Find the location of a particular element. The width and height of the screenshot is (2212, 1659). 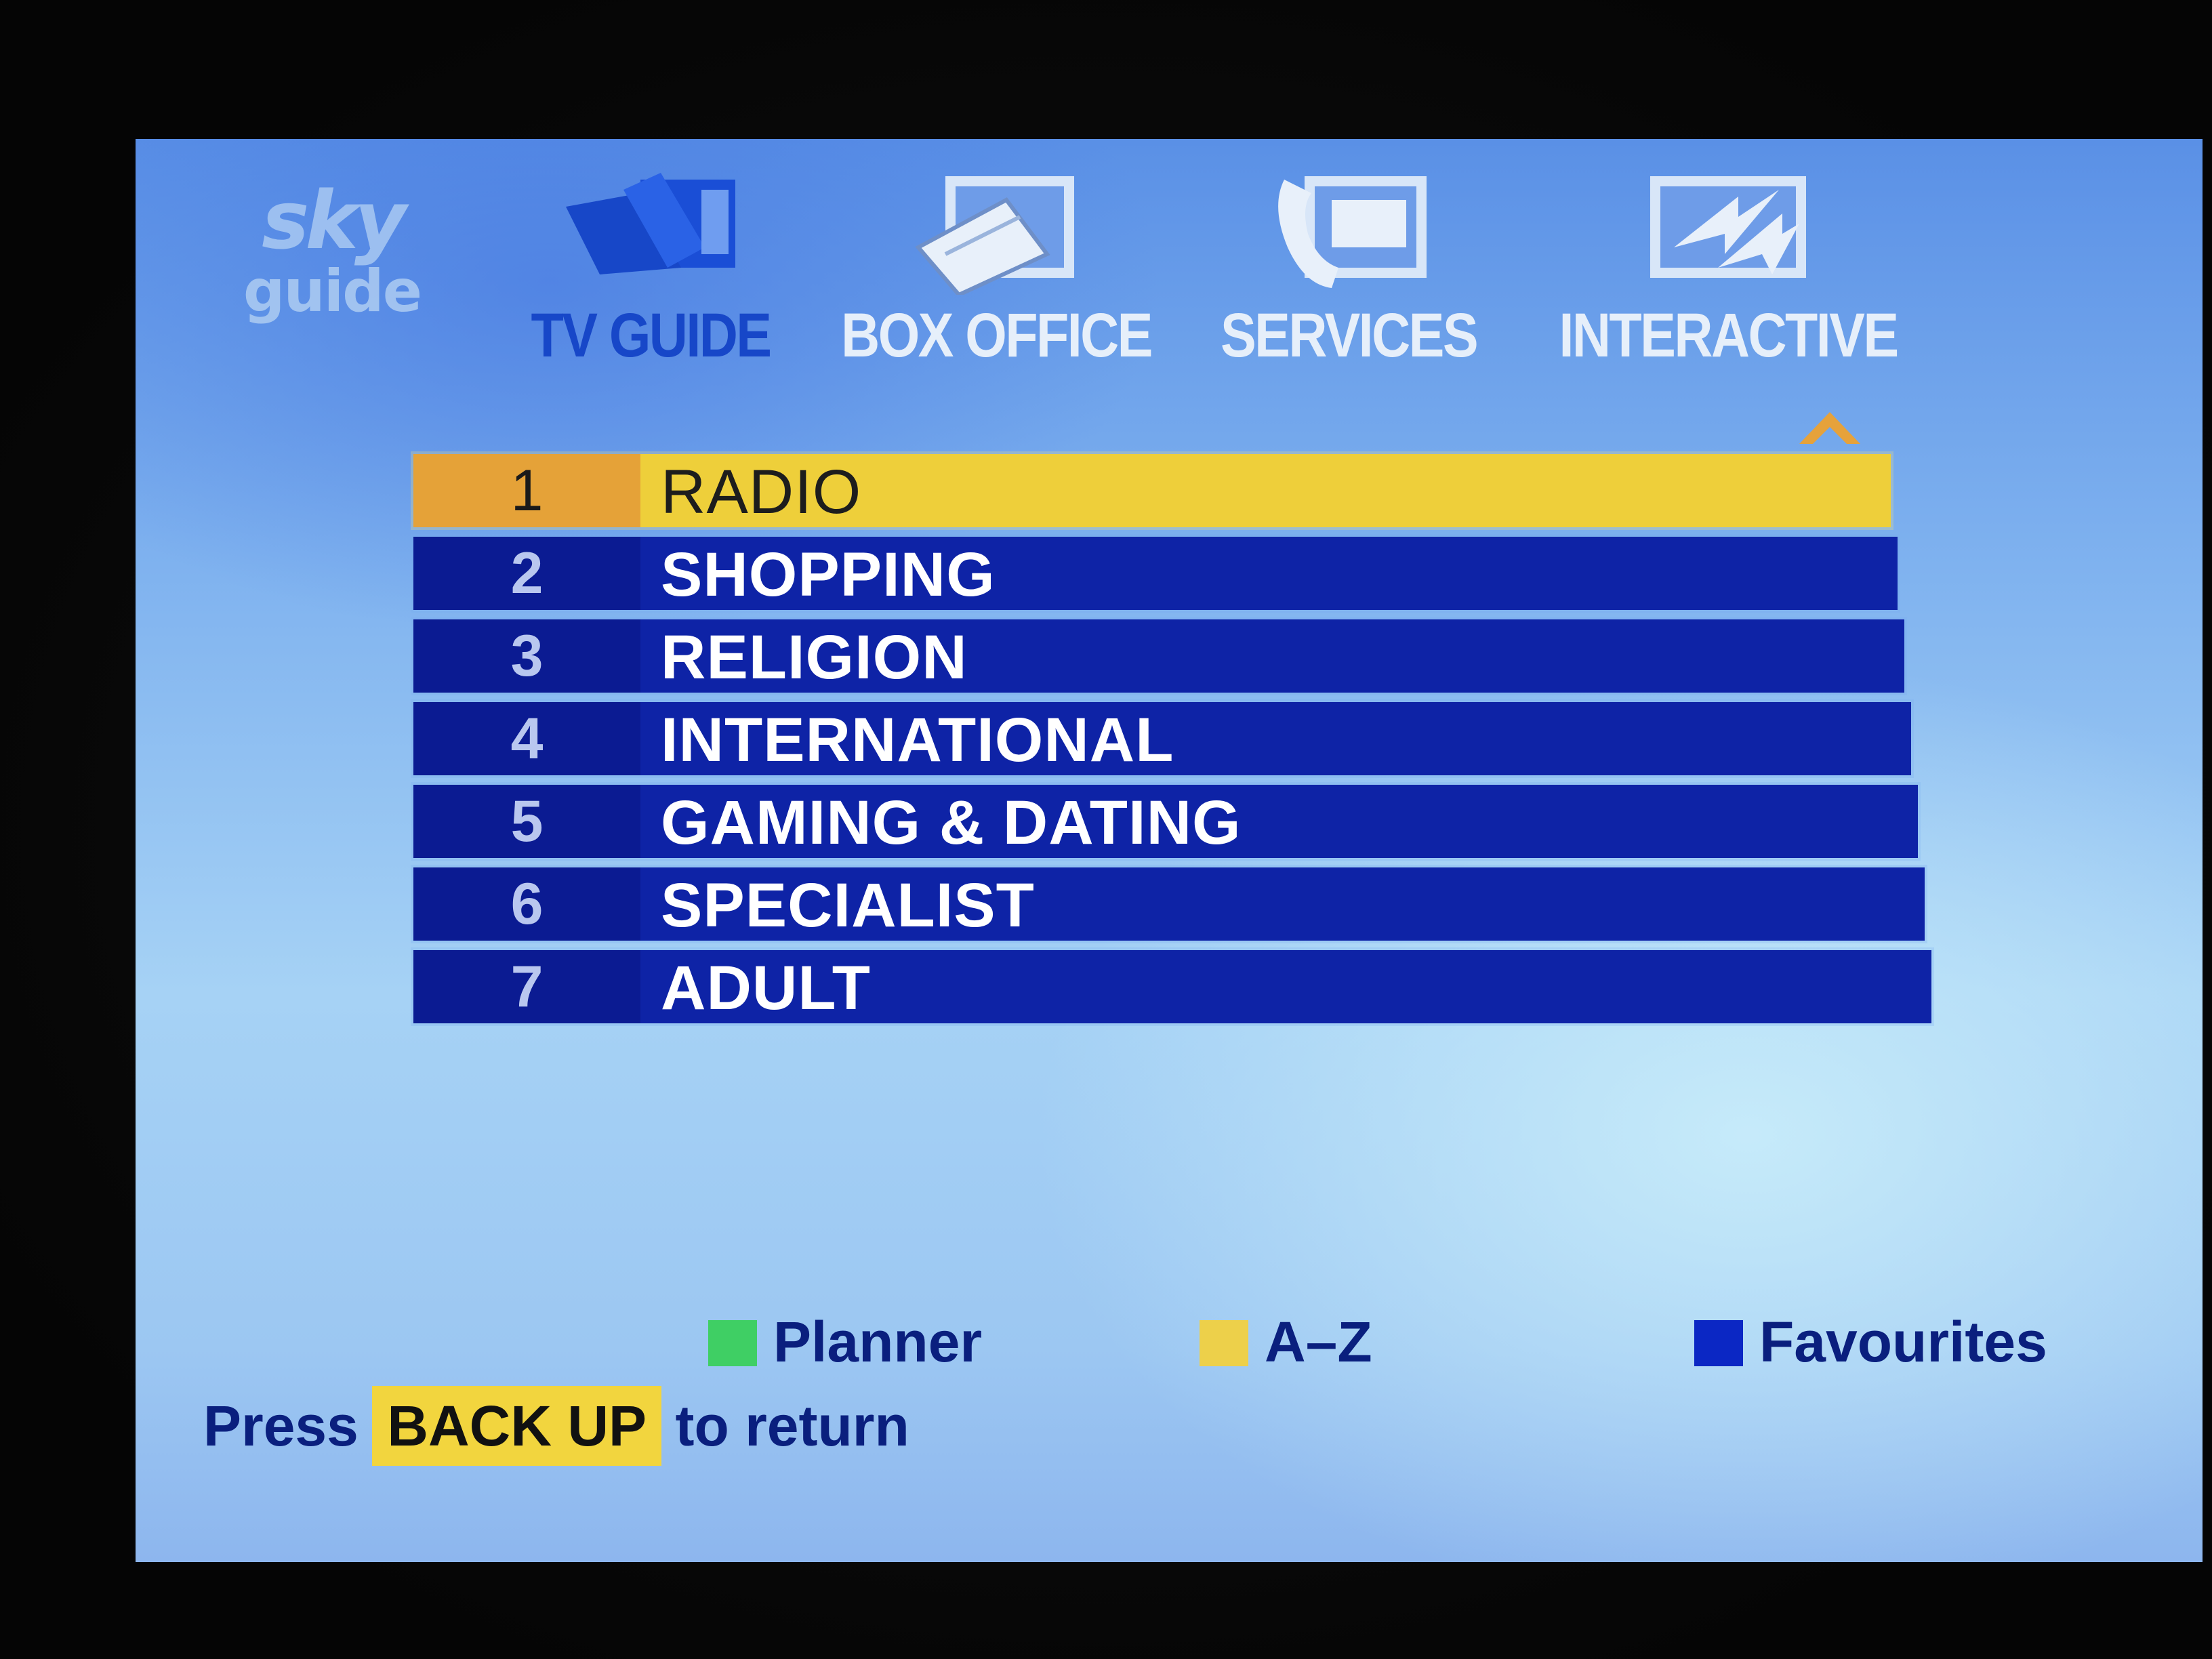

tab-interactive-label: INTERACTIVE is located at coordinates (1729, 335).